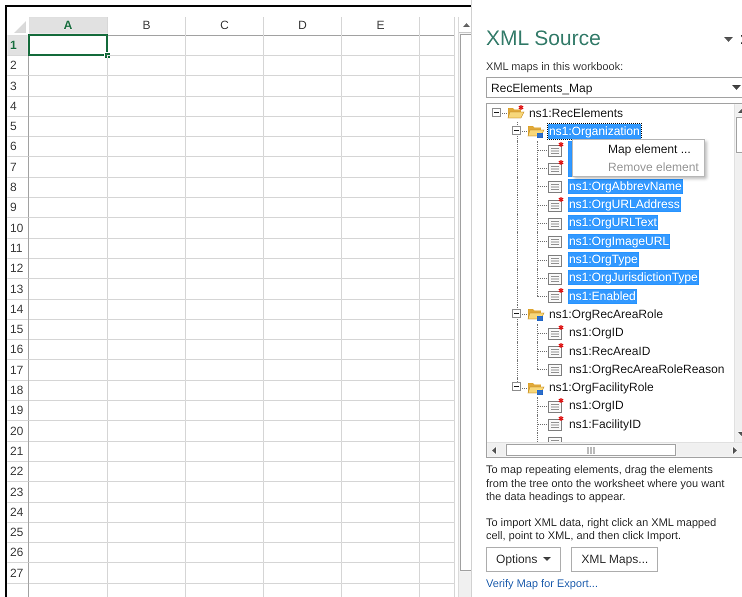  I want to click on row-header: 4, so click(18, 106).